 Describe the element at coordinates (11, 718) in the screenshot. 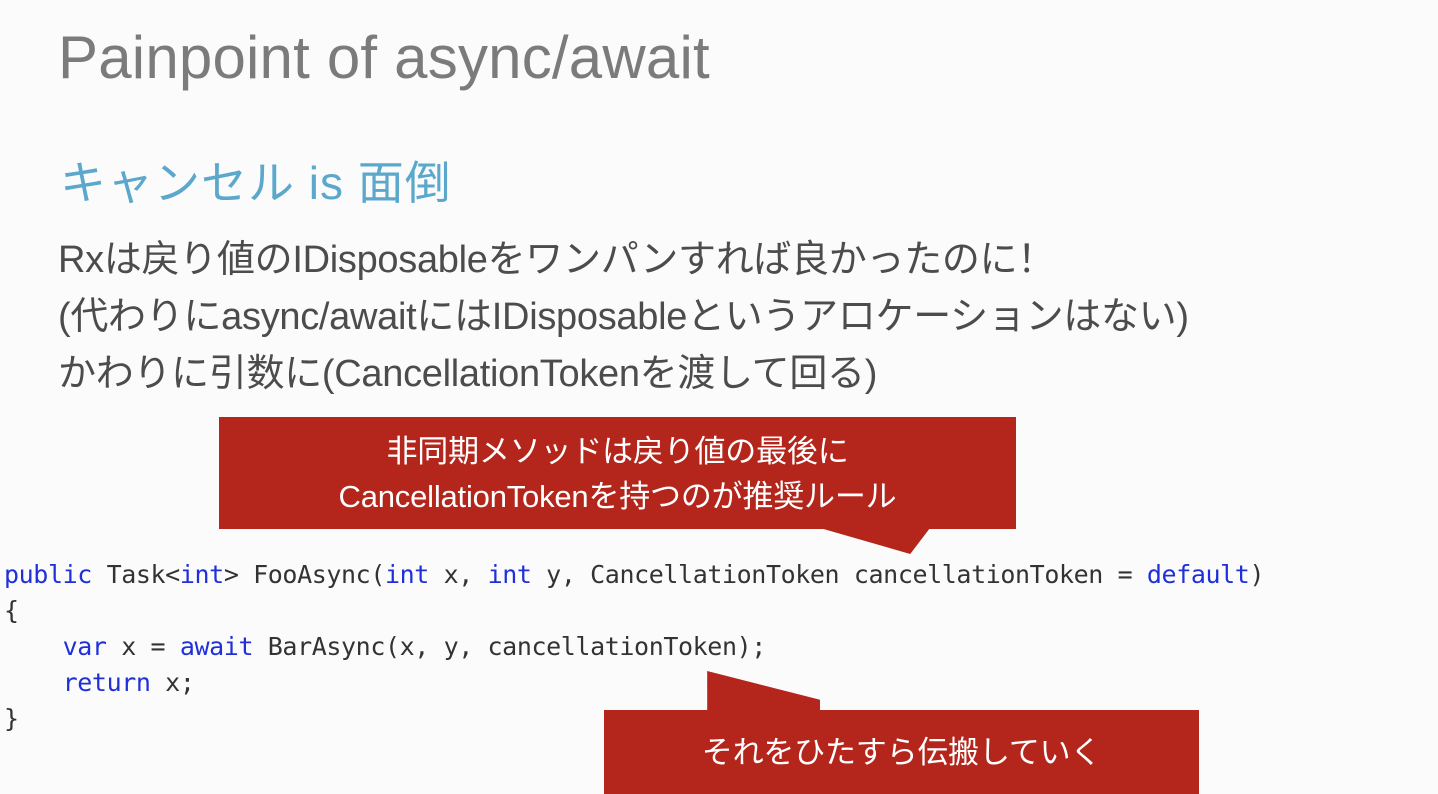

I see `code-text: }` at that location.